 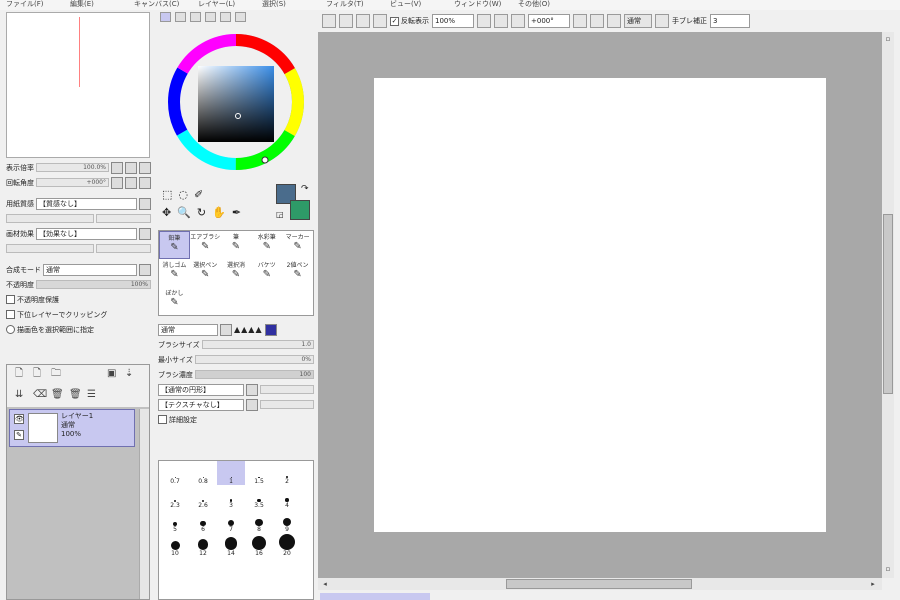 I want to click on opacity-slider: 100%, so click(x=93, y=284).